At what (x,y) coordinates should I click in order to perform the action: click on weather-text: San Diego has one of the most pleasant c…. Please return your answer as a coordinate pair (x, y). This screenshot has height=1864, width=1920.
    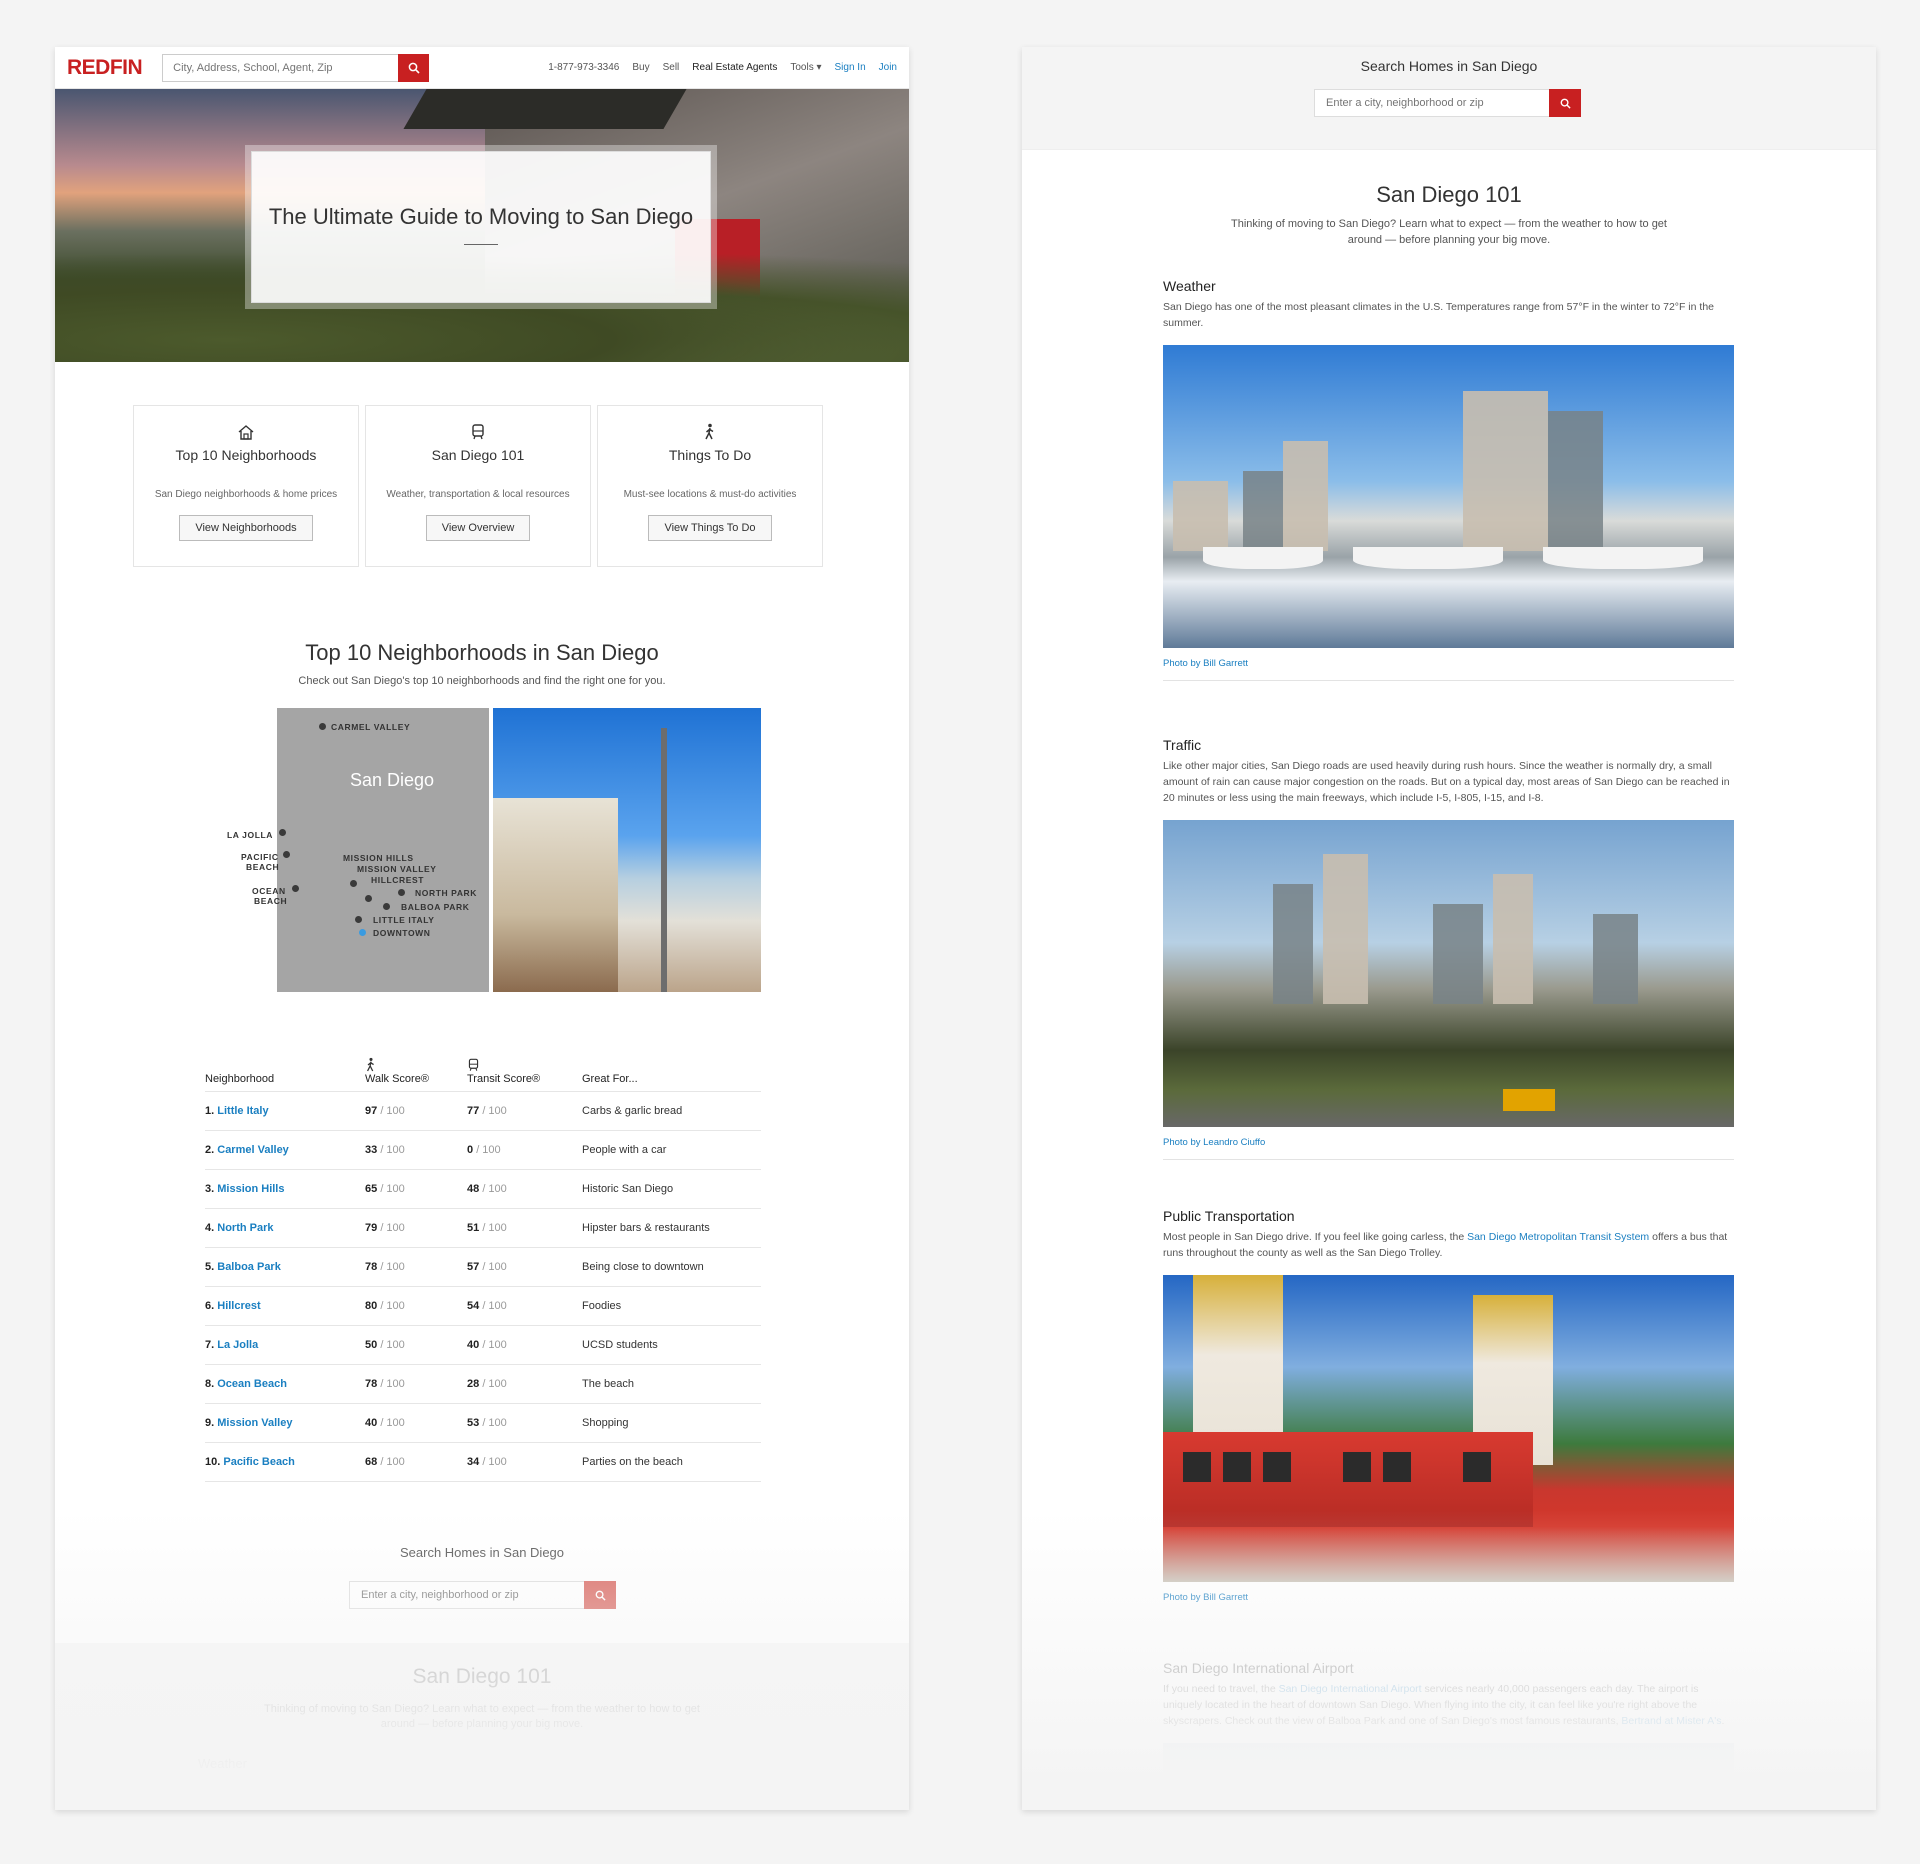
    Looking at the image, I should click on (1438, 315).